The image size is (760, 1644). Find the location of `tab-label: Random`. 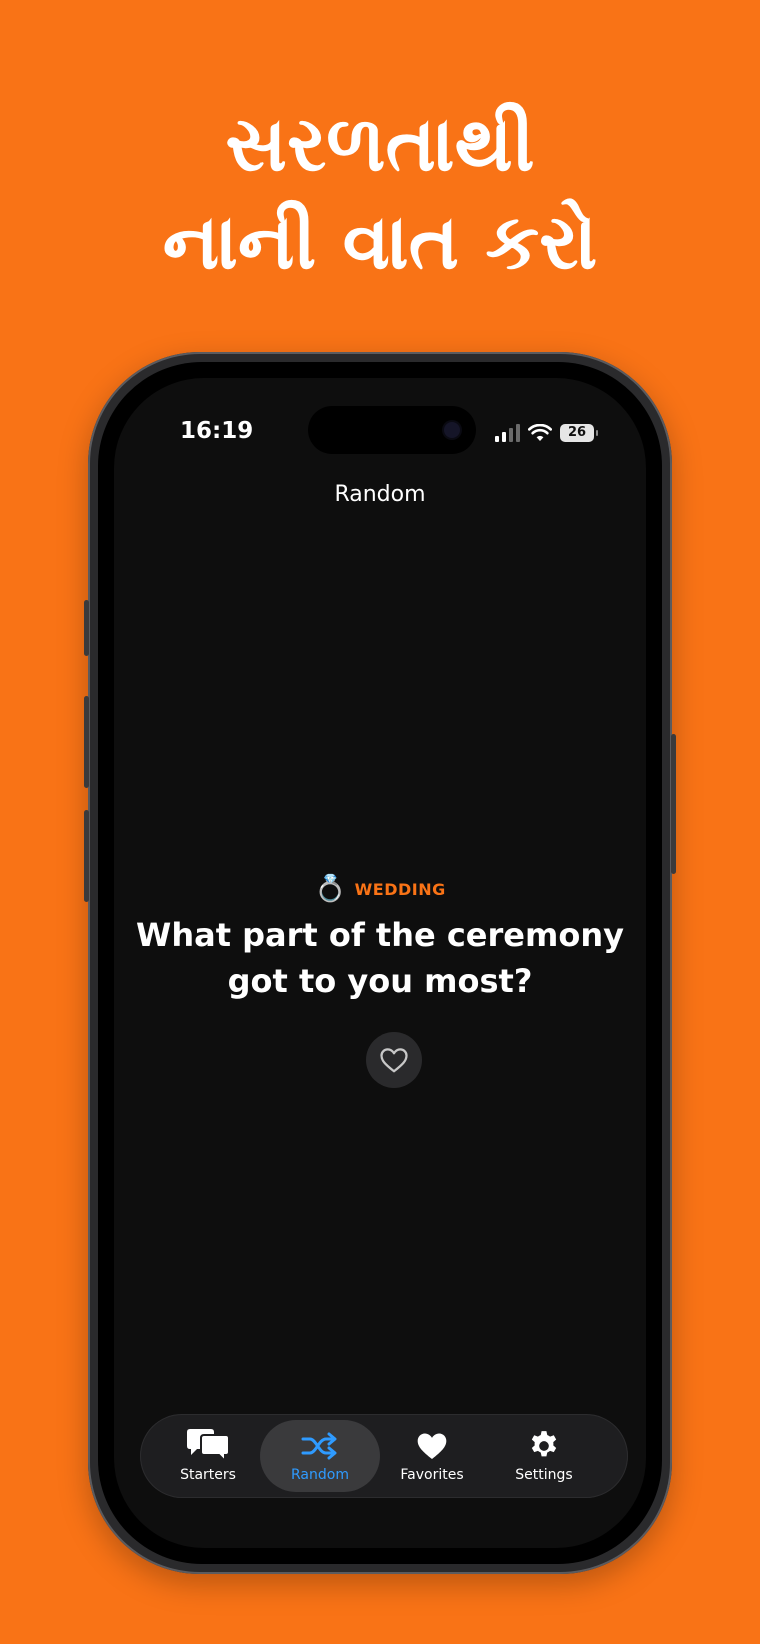

tab-label: Random is located at coordinates (320, 1475).